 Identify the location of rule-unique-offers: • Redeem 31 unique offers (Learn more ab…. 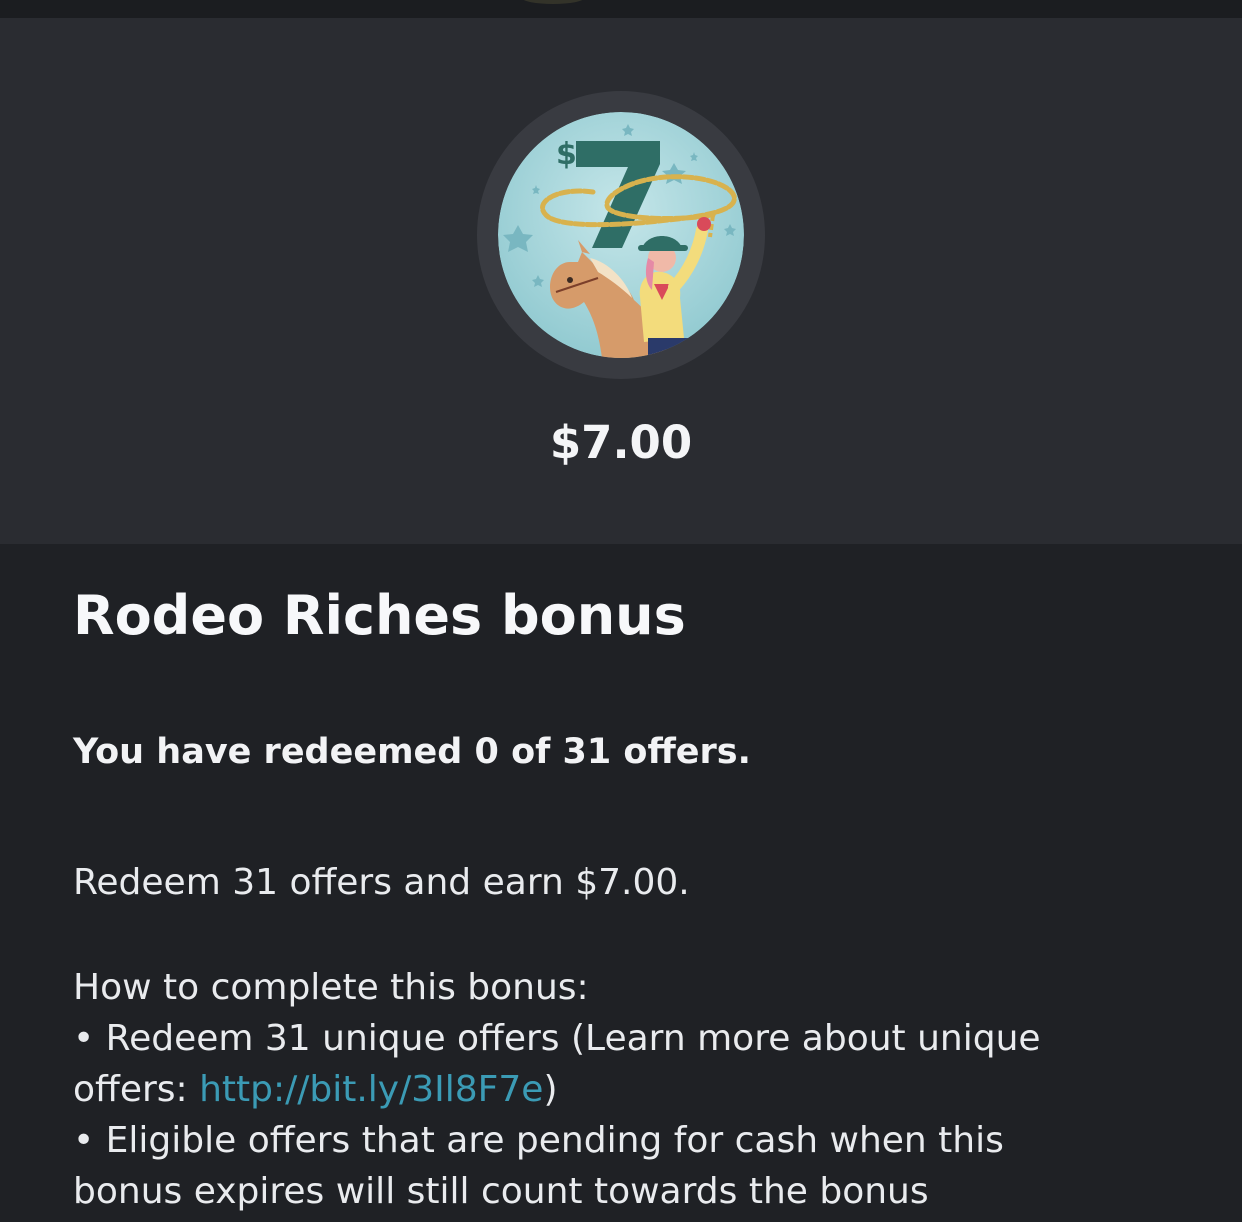
(557, 1038).